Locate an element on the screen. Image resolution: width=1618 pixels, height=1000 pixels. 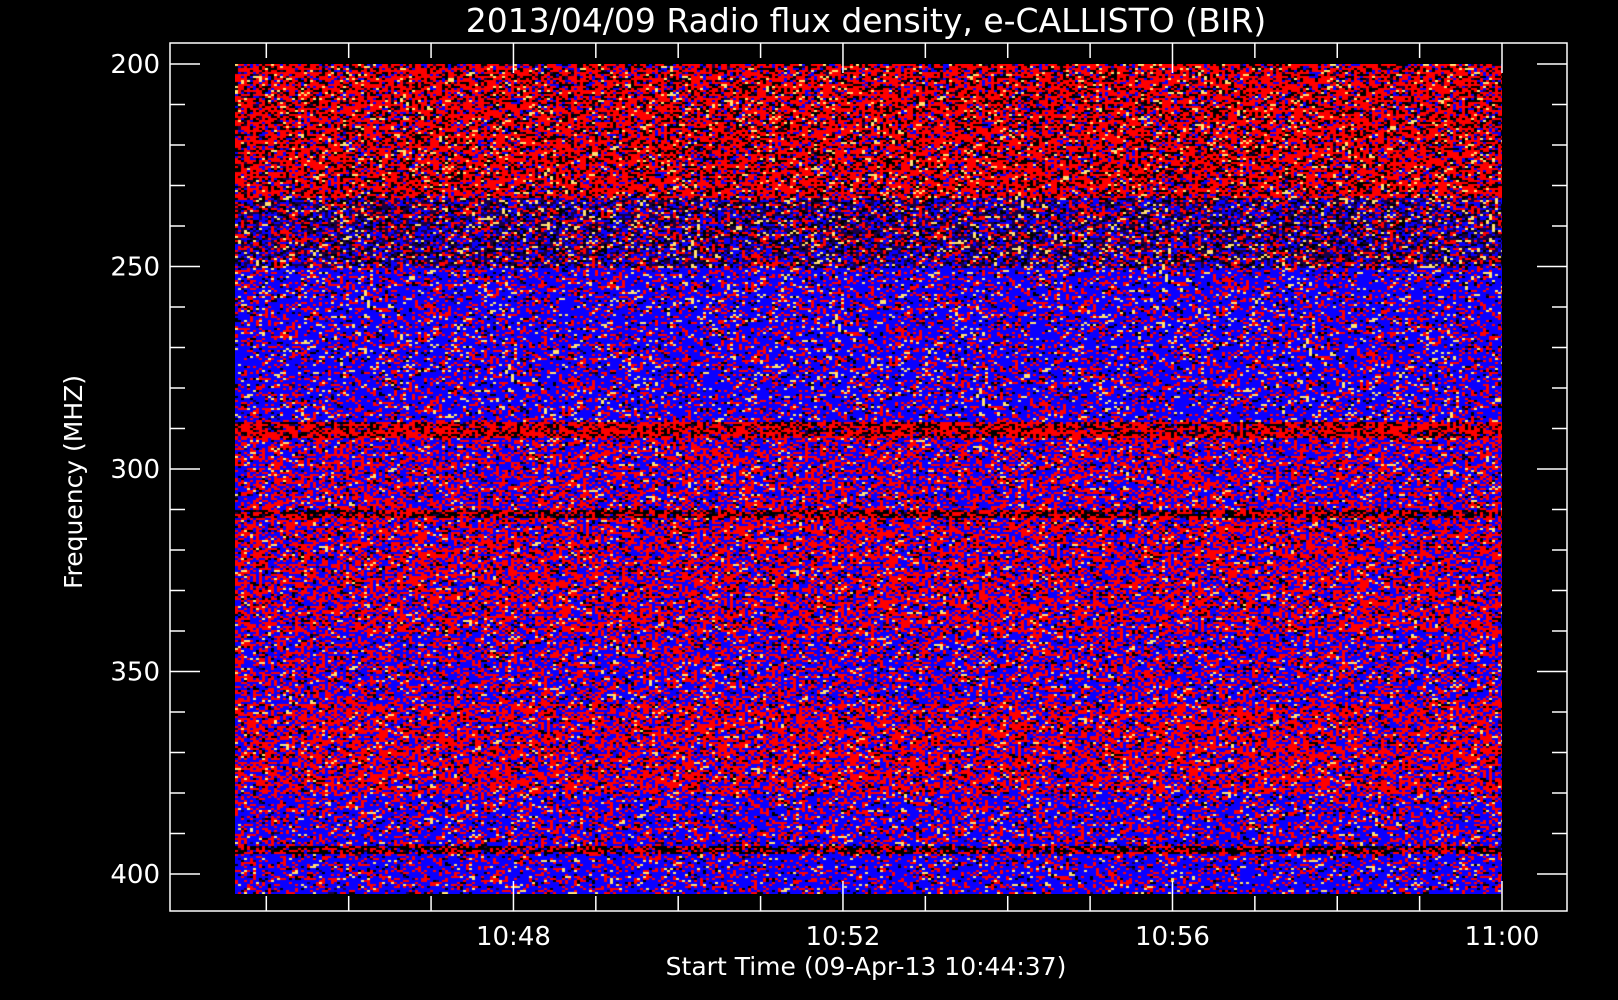
y-axis-label: Frequency (MHZ) is located at coordinates (73, 482).